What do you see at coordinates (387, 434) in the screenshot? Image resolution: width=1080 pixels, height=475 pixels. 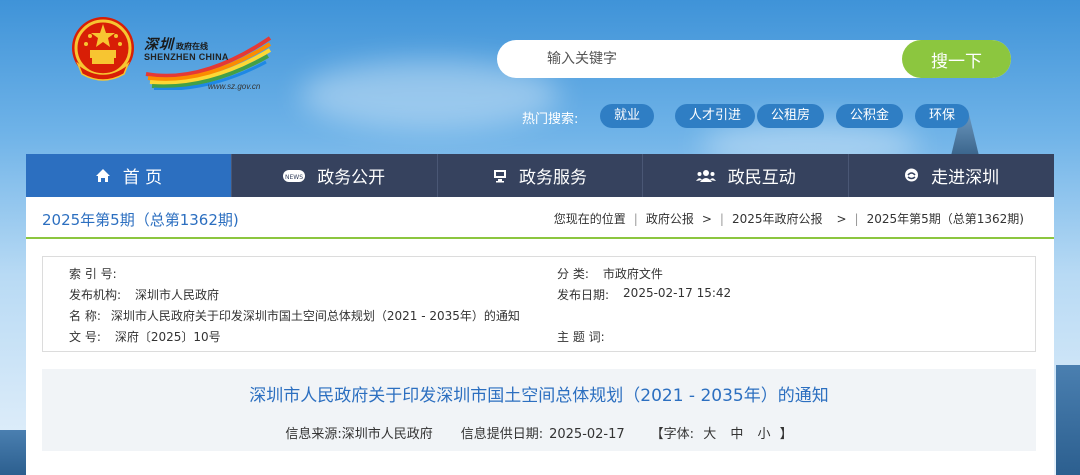 I see `source-value: 深圳市人民政府` at bounding box center [387, 434].